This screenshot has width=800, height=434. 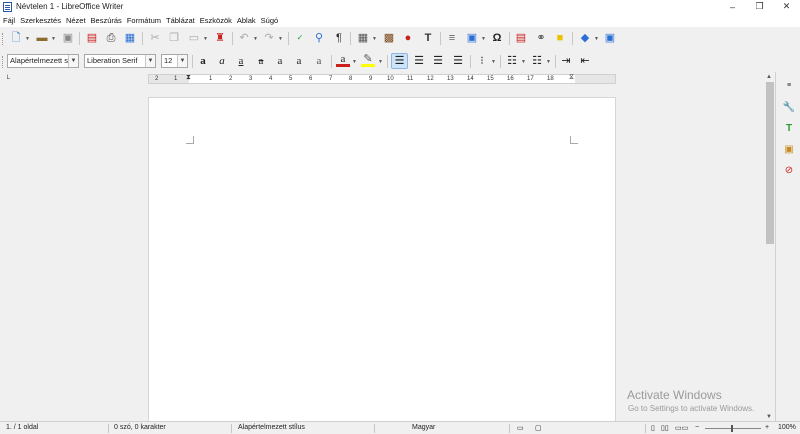 What do you see at coordinates (9, 20) in the screenshot?
I see `menu-file: Fájl` at bounding box center [9, 20].